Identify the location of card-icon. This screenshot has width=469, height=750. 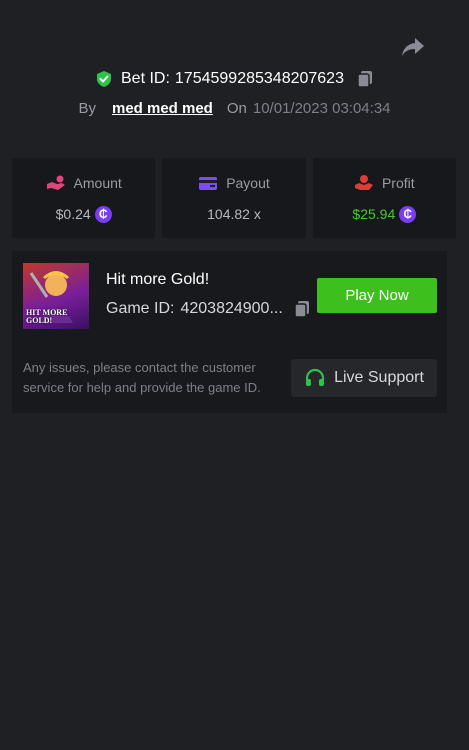
(208, 183).